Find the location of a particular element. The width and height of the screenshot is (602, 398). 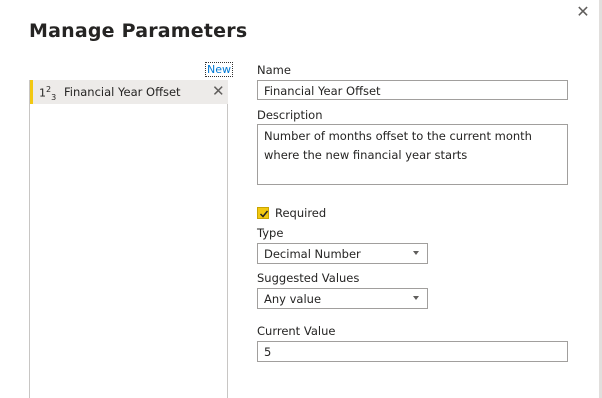

close-icon: ✕ is located at coordinates (583, 12).